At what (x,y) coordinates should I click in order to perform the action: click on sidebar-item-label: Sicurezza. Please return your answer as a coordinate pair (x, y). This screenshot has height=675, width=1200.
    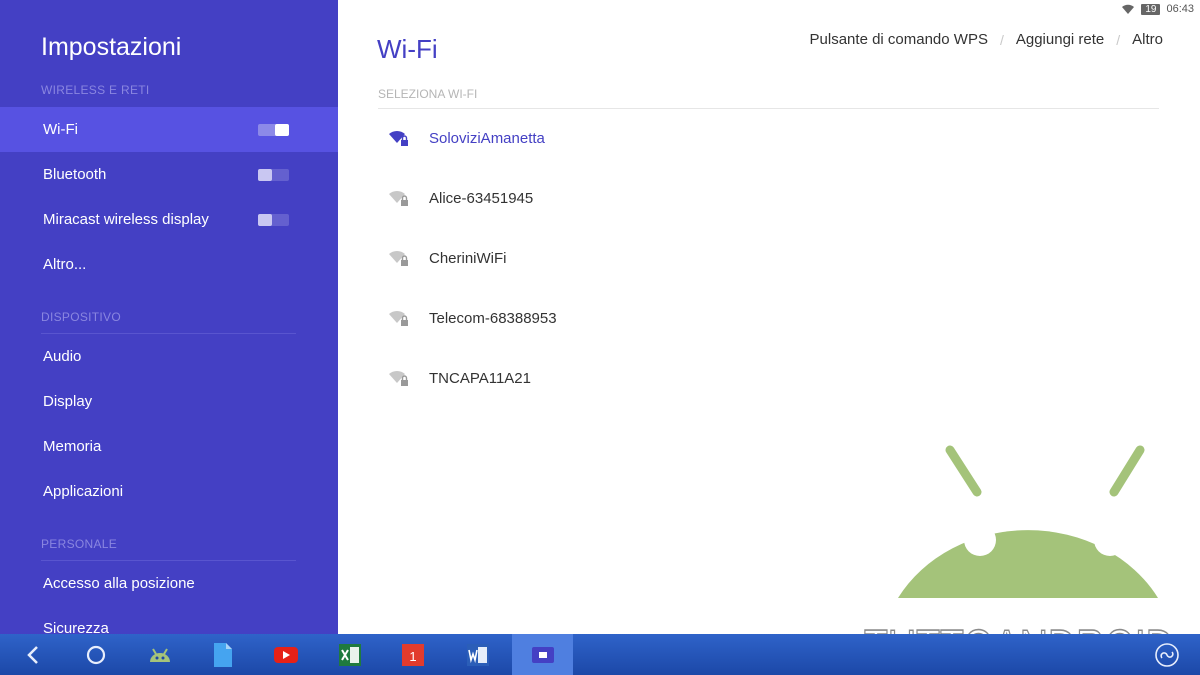
    Looking at the image, I should click on (76, 627).